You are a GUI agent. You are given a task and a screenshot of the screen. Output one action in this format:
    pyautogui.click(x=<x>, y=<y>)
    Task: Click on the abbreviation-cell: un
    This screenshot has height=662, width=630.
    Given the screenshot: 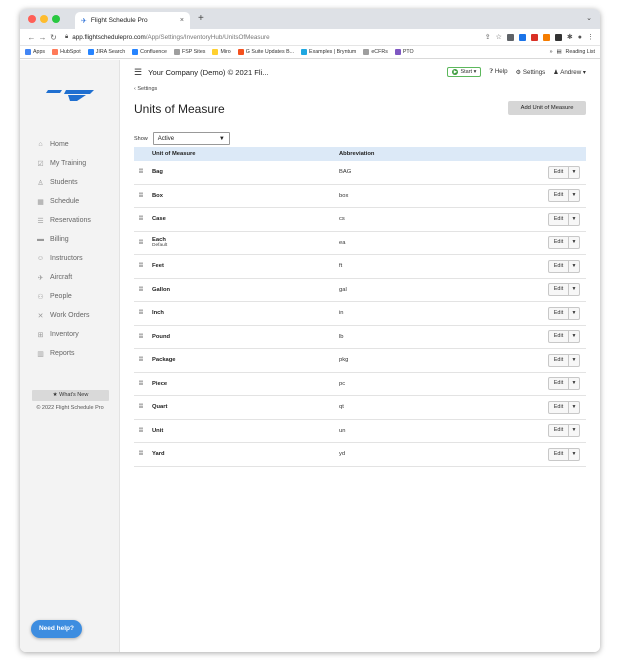 What is the action you would take?
    pyautogui.click(x=342, y=430)
    